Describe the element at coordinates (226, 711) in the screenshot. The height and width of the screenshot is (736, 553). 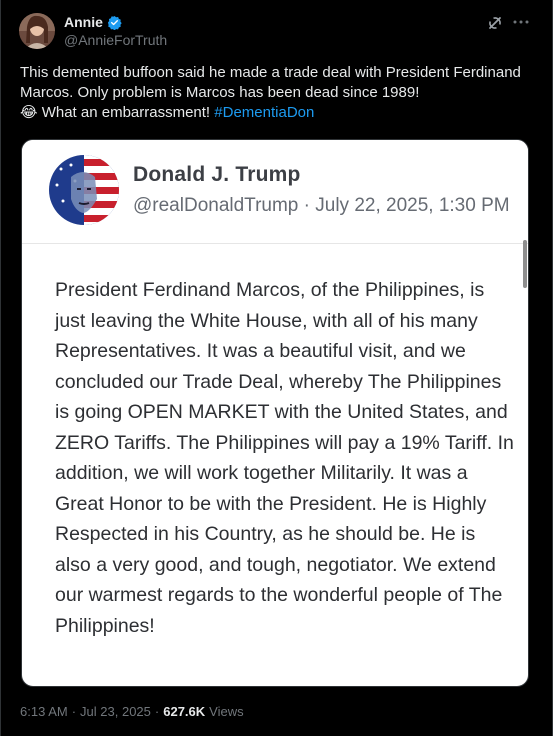
I see `views-label: Views` at that location.